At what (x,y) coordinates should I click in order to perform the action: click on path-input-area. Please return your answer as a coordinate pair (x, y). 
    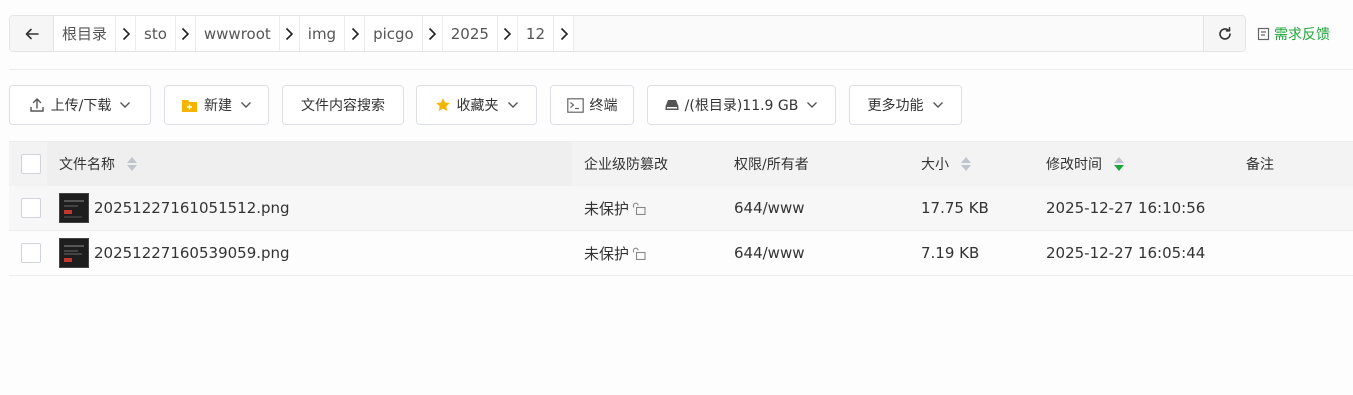
    Looking at the image, I should click on (888, 33).